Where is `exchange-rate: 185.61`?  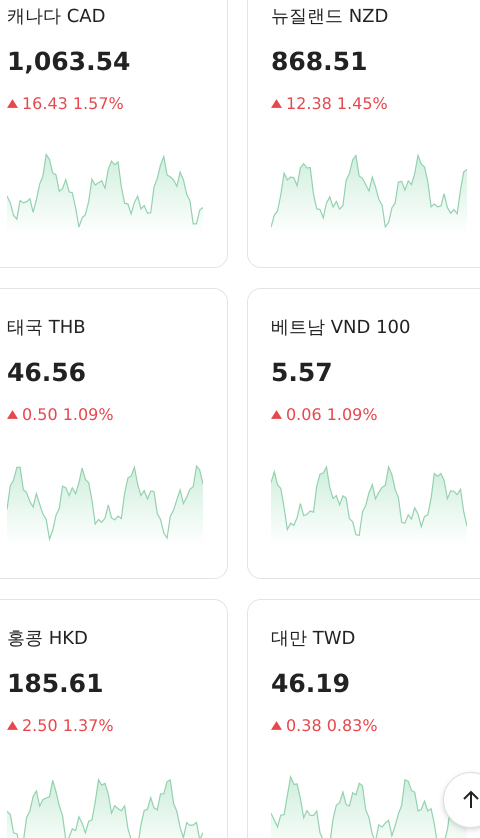
exchange-rate: 185.61 is located at coordinates (55, 684).